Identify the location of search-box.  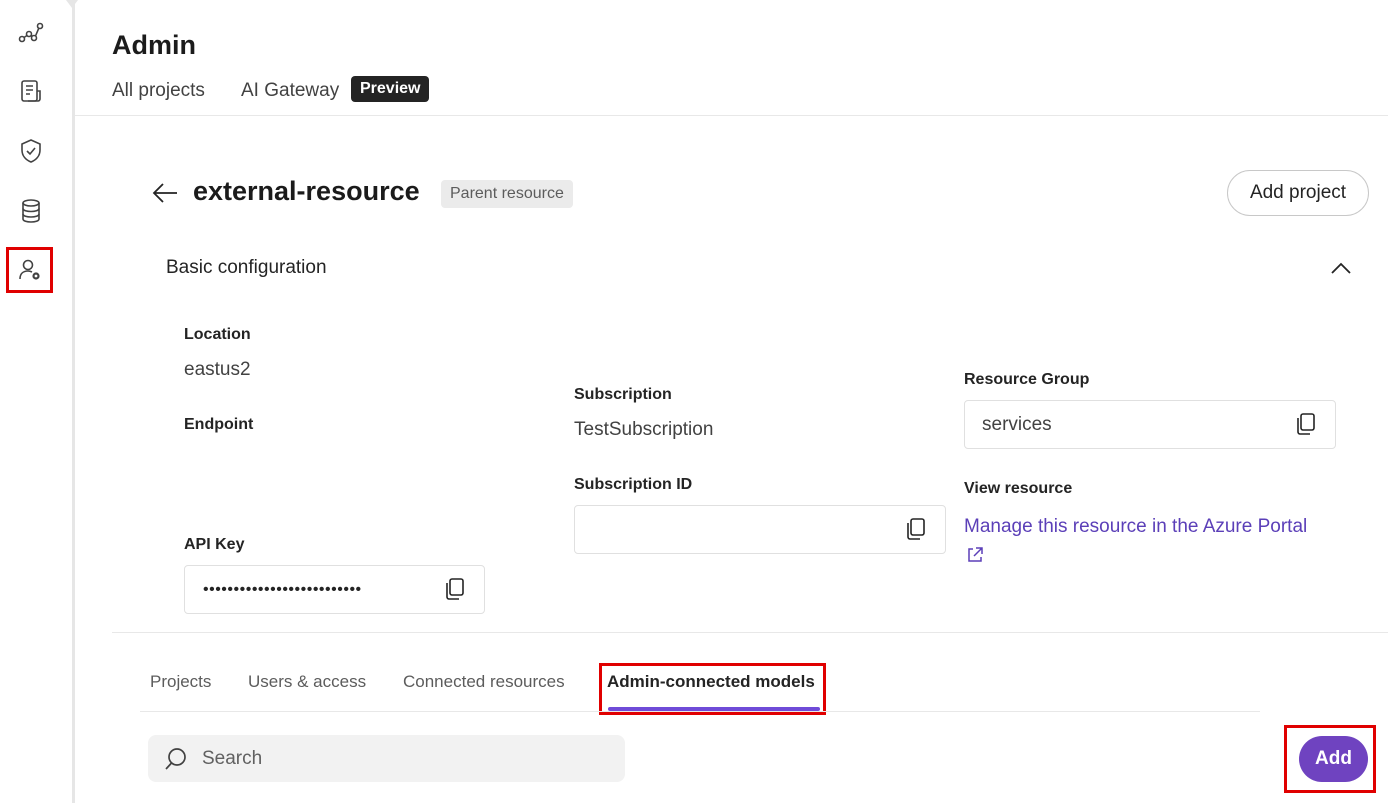
(386, 758).